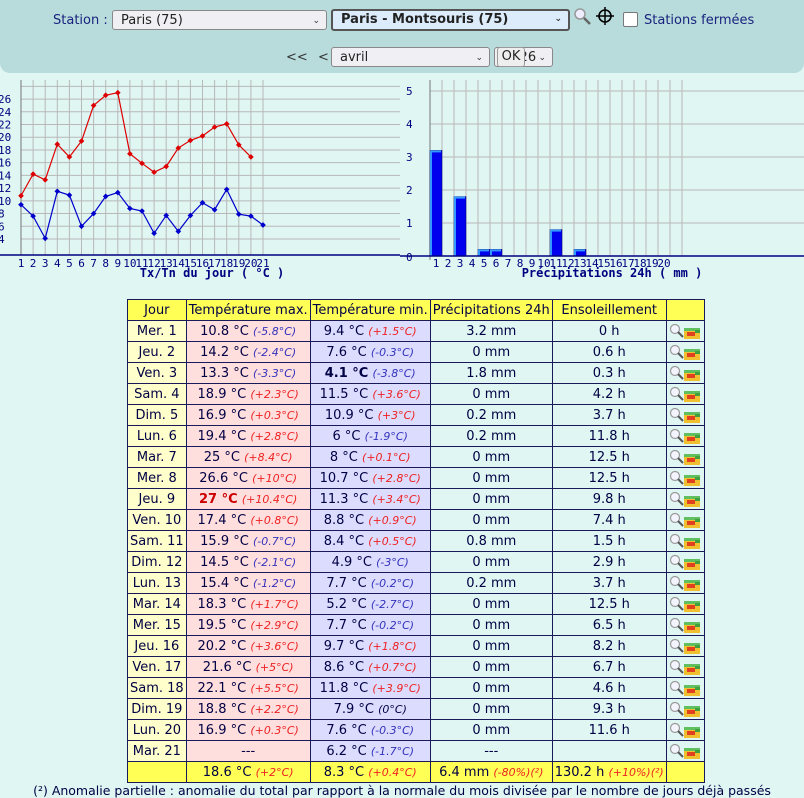 The height and width of the screenshot is (798, 804). I want to click on tmin-value: 11.5 °C, so click(344, 394).